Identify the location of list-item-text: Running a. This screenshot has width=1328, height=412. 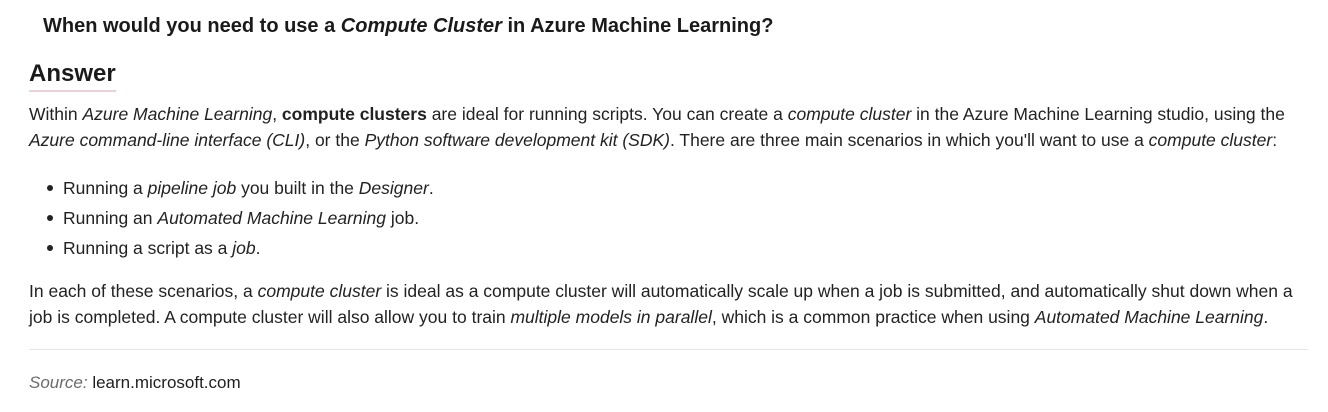
(105, 188).